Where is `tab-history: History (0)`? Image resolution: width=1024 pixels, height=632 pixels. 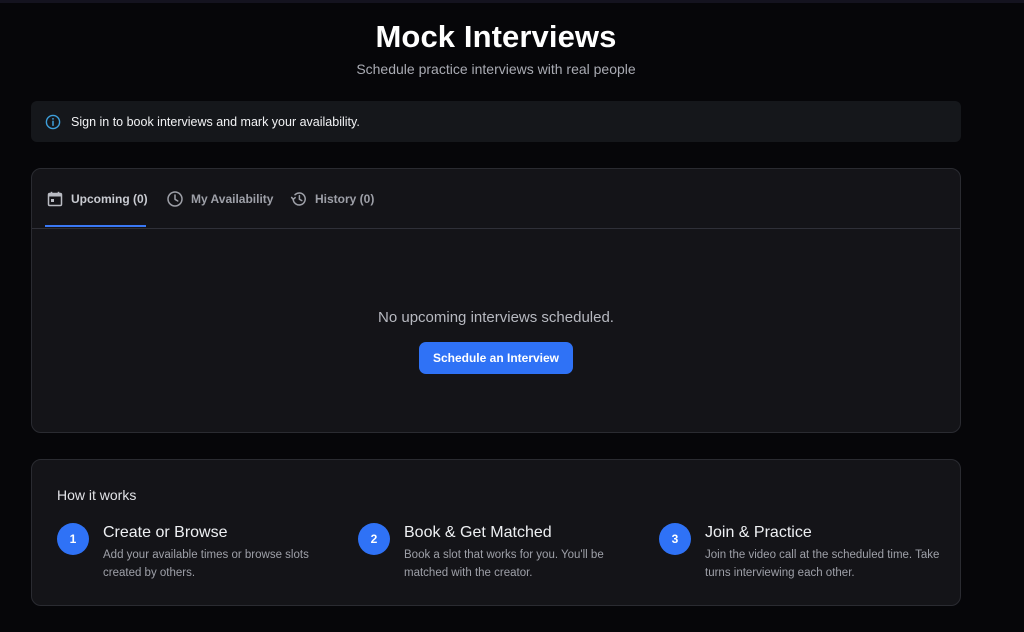
tab-history: History (0) is located at coordinates (332, 198).